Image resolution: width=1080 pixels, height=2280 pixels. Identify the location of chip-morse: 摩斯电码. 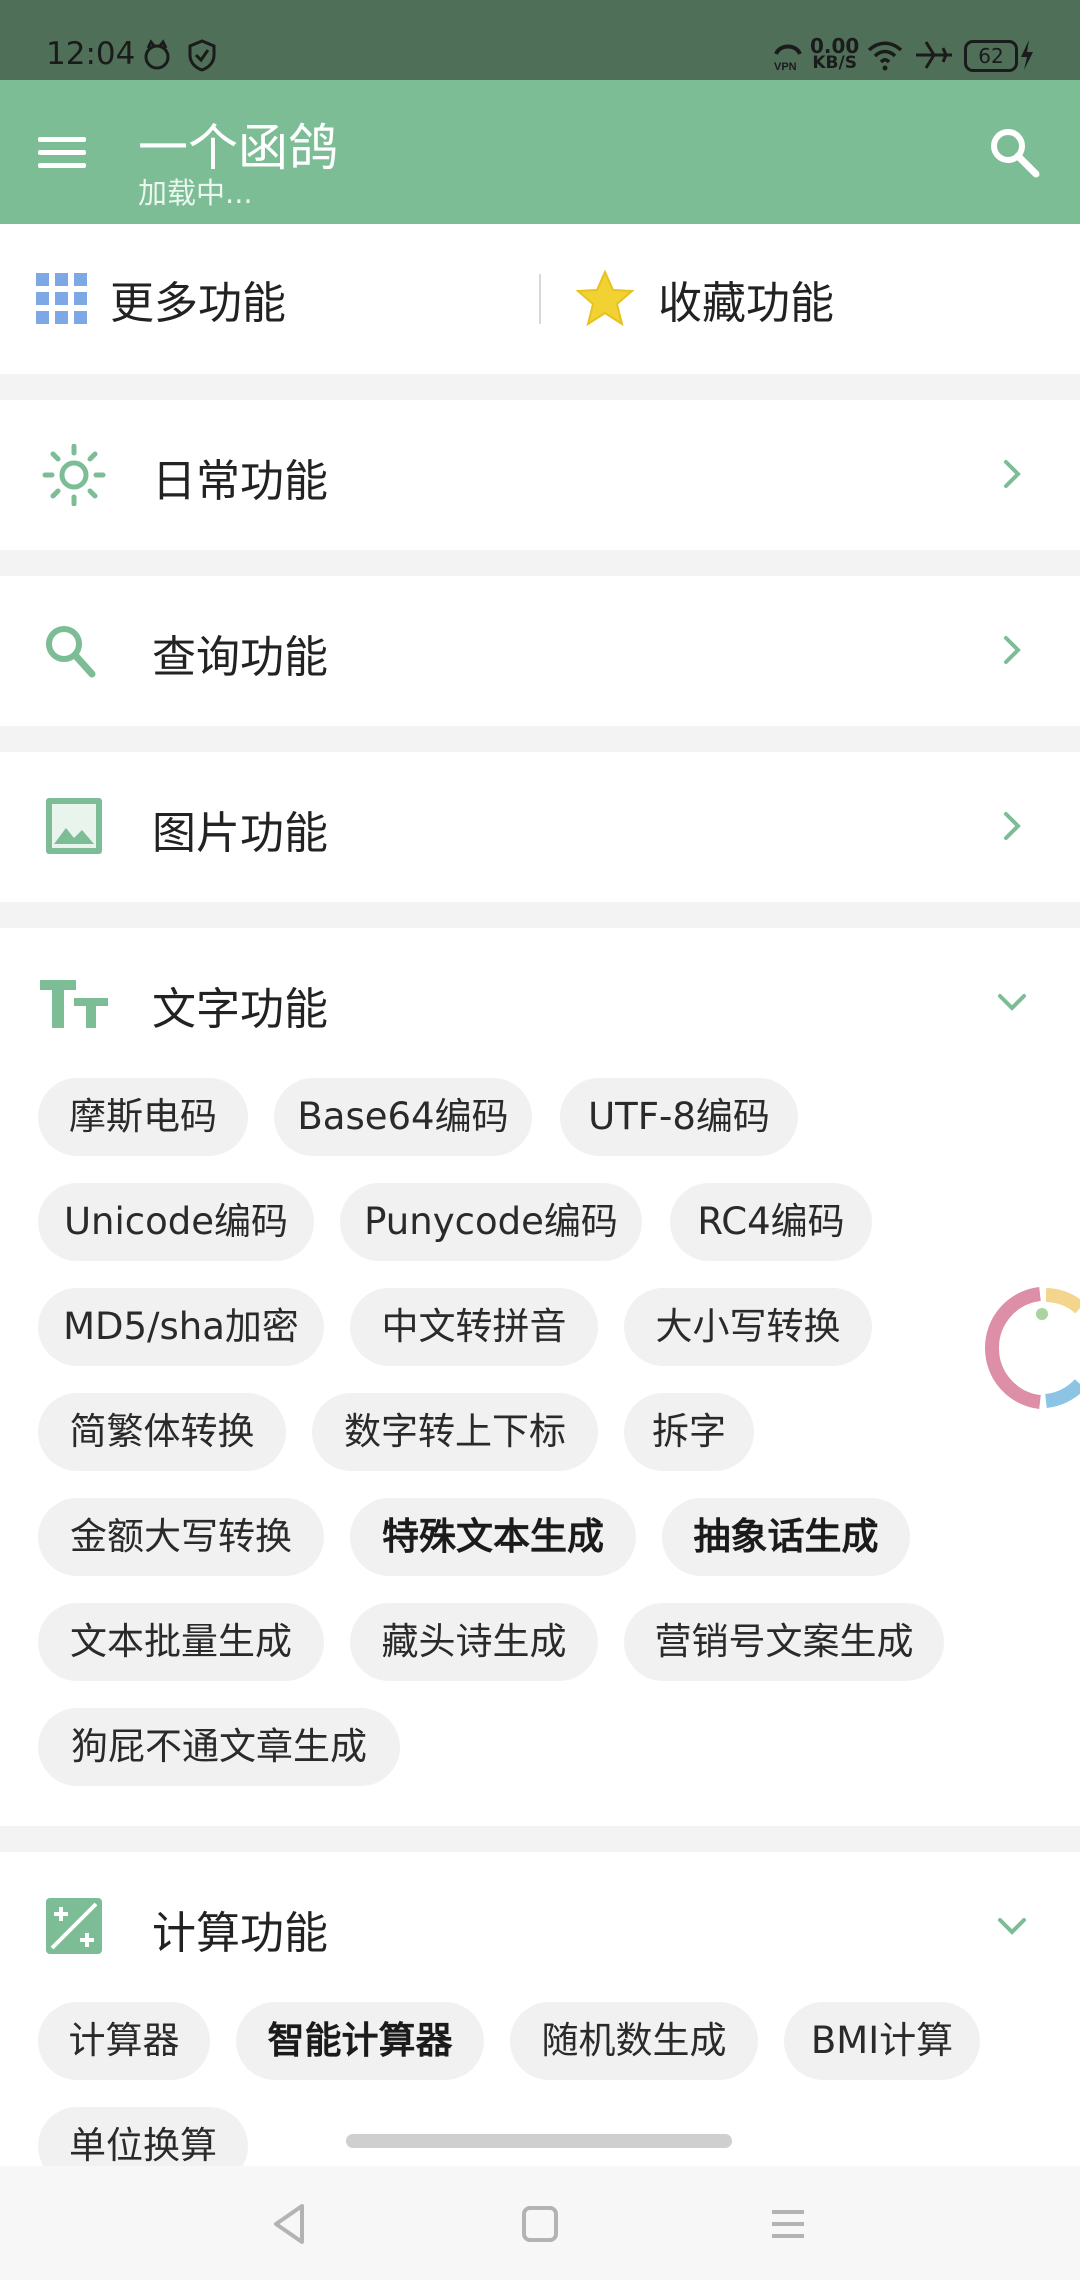
(143, 1117).